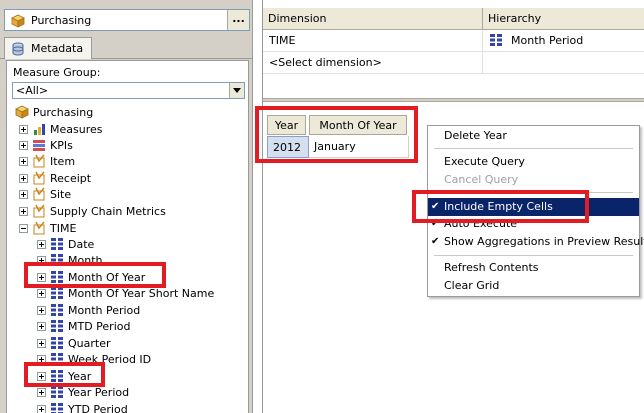 Image resolution: width=644 pixels, height=413 pixels. What do you see at coordinates (126, 47) in the screenshot?
I see `tab-strip: Metadata` at bounding box center [126, 47].